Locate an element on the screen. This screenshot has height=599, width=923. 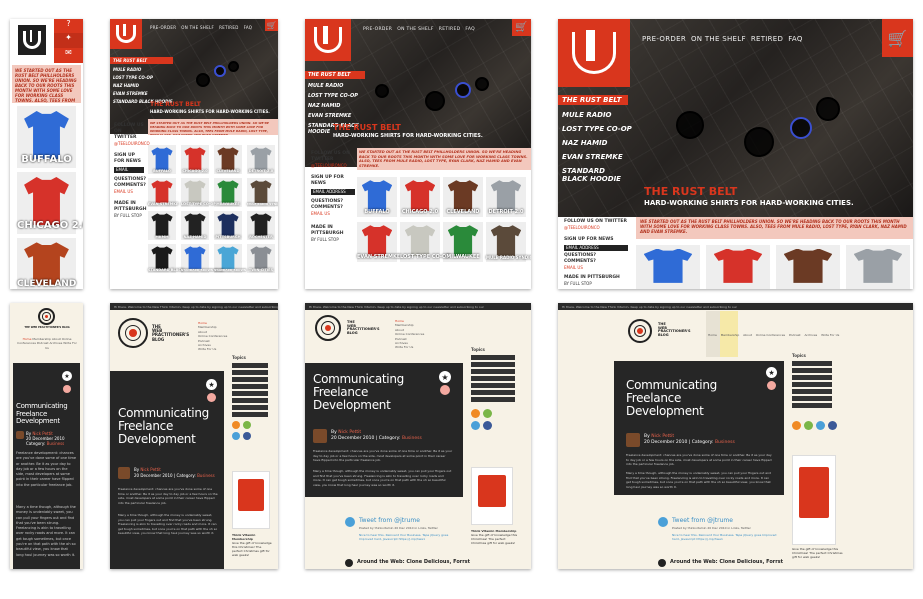
menu-item: NAZ HAMID is located at coordinates (595, 143).